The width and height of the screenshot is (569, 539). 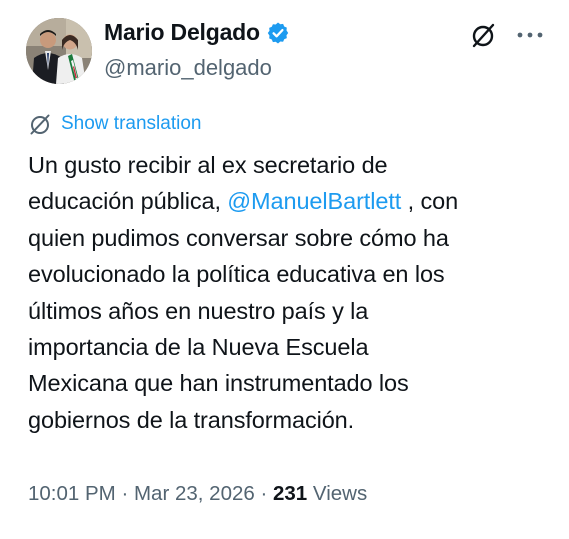 I want to click on tweet-text-line: importancia de la Nueva Escuela, so click(x=283, y=347).